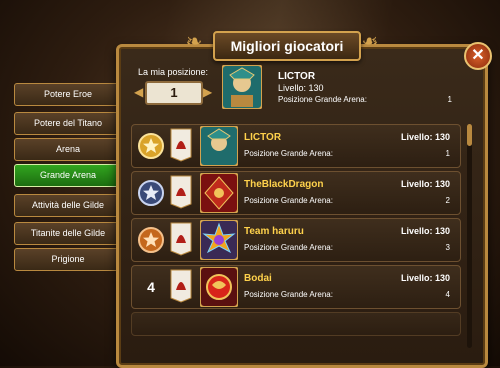 The image size is (500, 368). Describe the element at coordinates (447, 294) in the screenshot. I see `player-ga-value: 4` at that location.